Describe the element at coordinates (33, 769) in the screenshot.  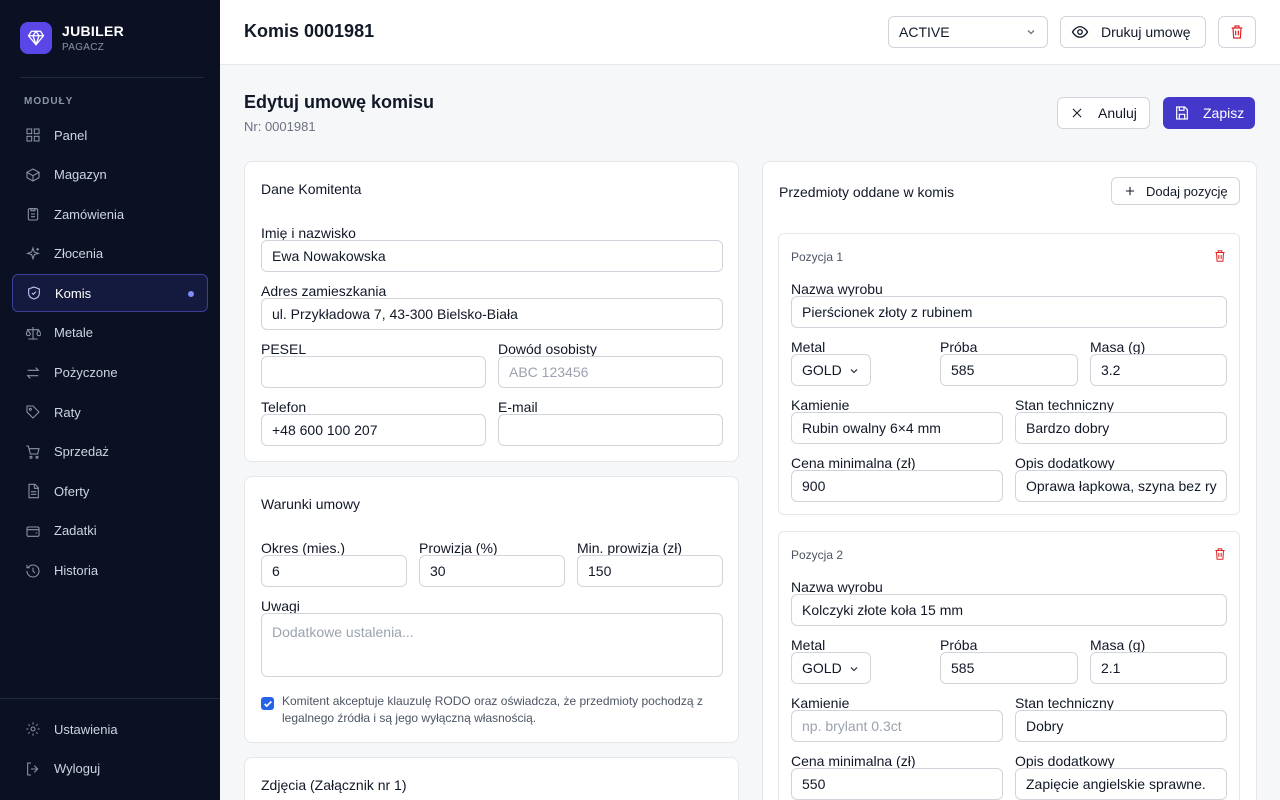
I see `logout-icon` at that location.